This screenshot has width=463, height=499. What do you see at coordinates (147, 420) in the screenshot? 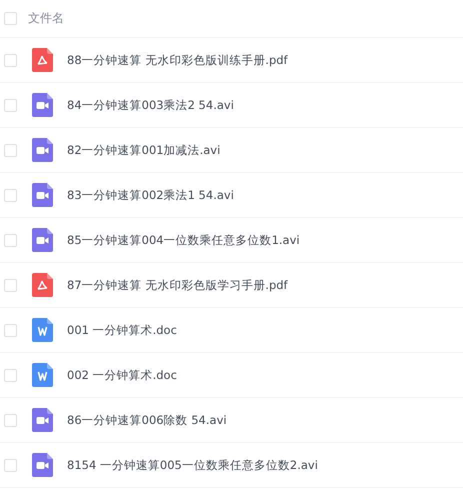
I see `file-name: 86一分钟速算006除数 54.avi` at bounding box center [147, 420].